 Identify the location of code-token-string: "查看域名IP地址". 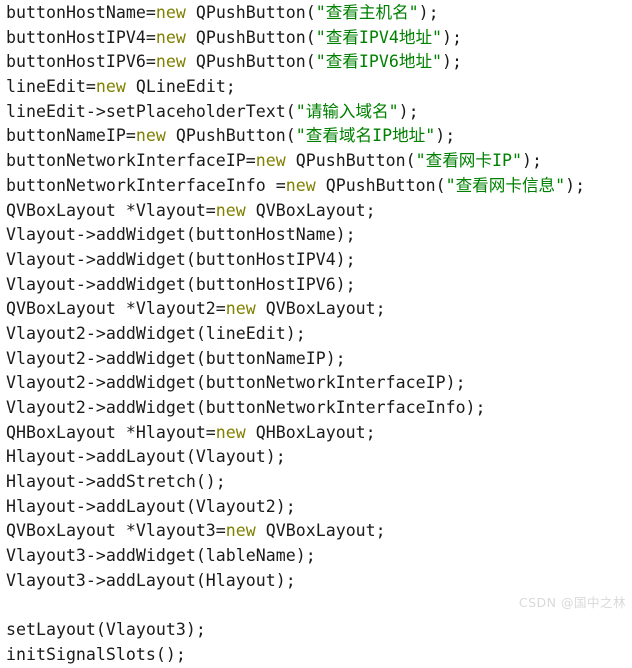
(365, 136).